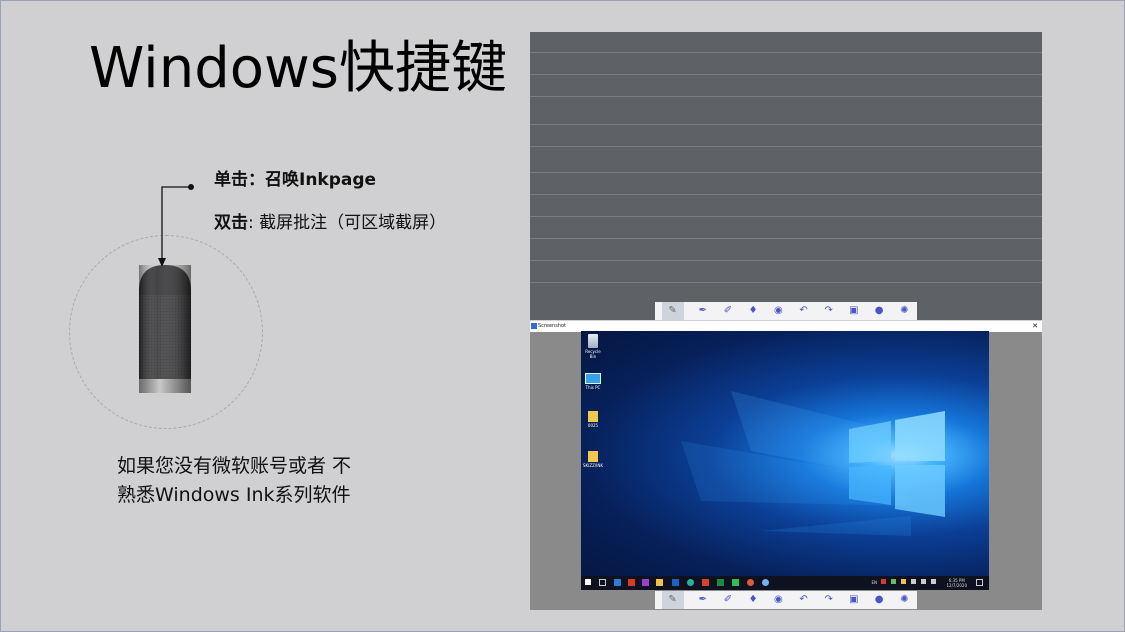  Describe the element at coordinates (347, 223) in the screenshot. I see `double-click-desc: : 截屏批注（可区域截屏）` at that location.